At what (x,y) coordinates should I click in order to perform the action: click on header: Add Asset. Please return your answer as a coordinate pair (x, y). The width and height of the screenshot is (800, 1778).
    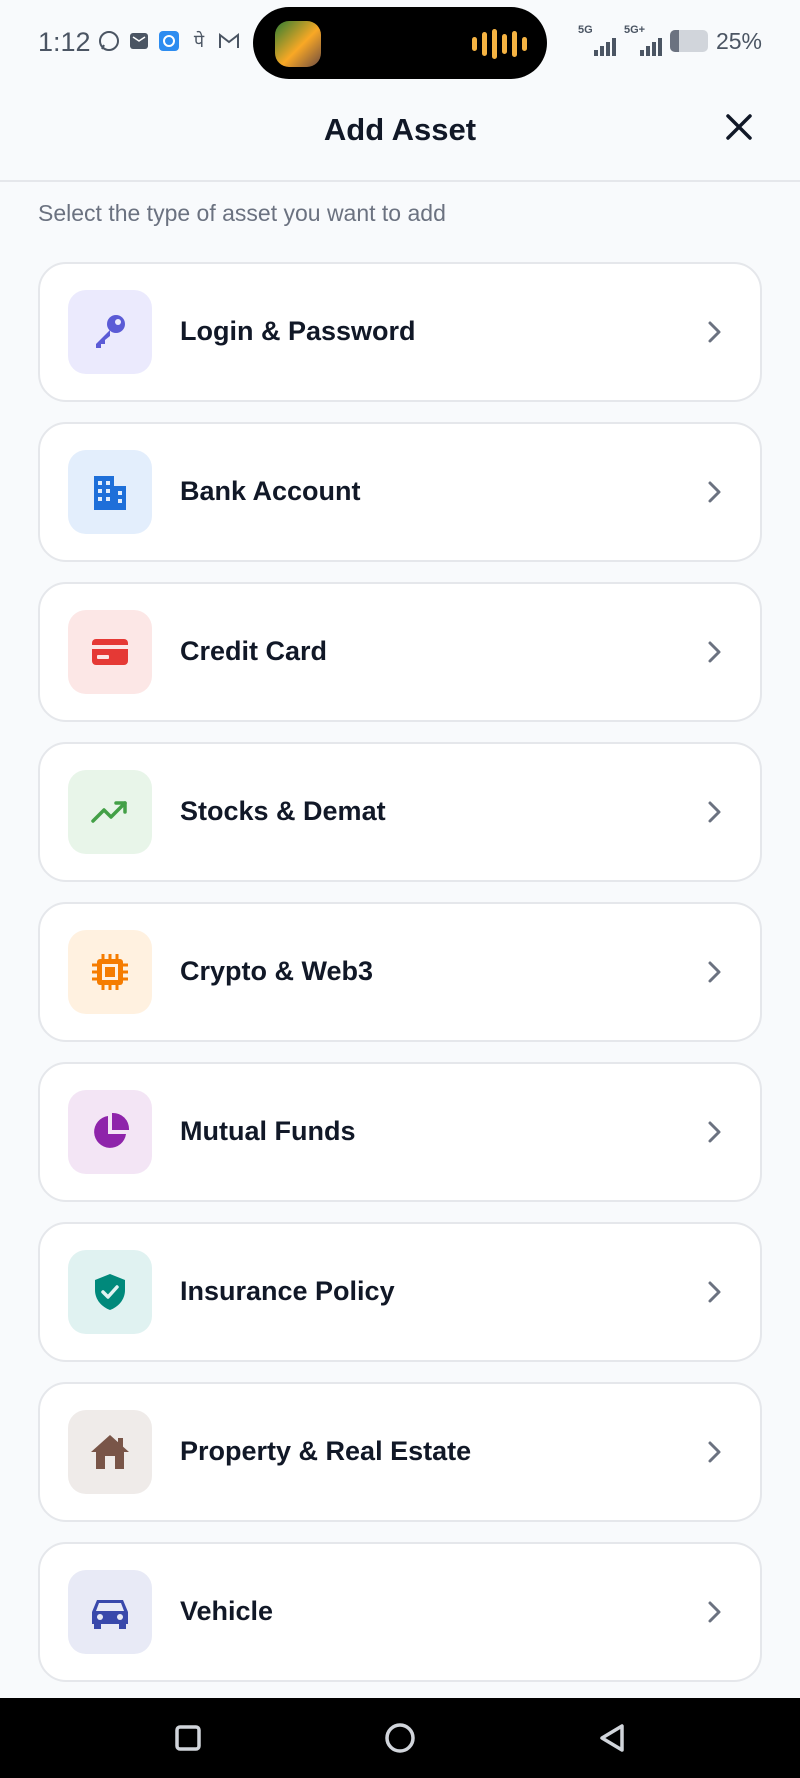
    Looking at the image, I should click on (400, 135).